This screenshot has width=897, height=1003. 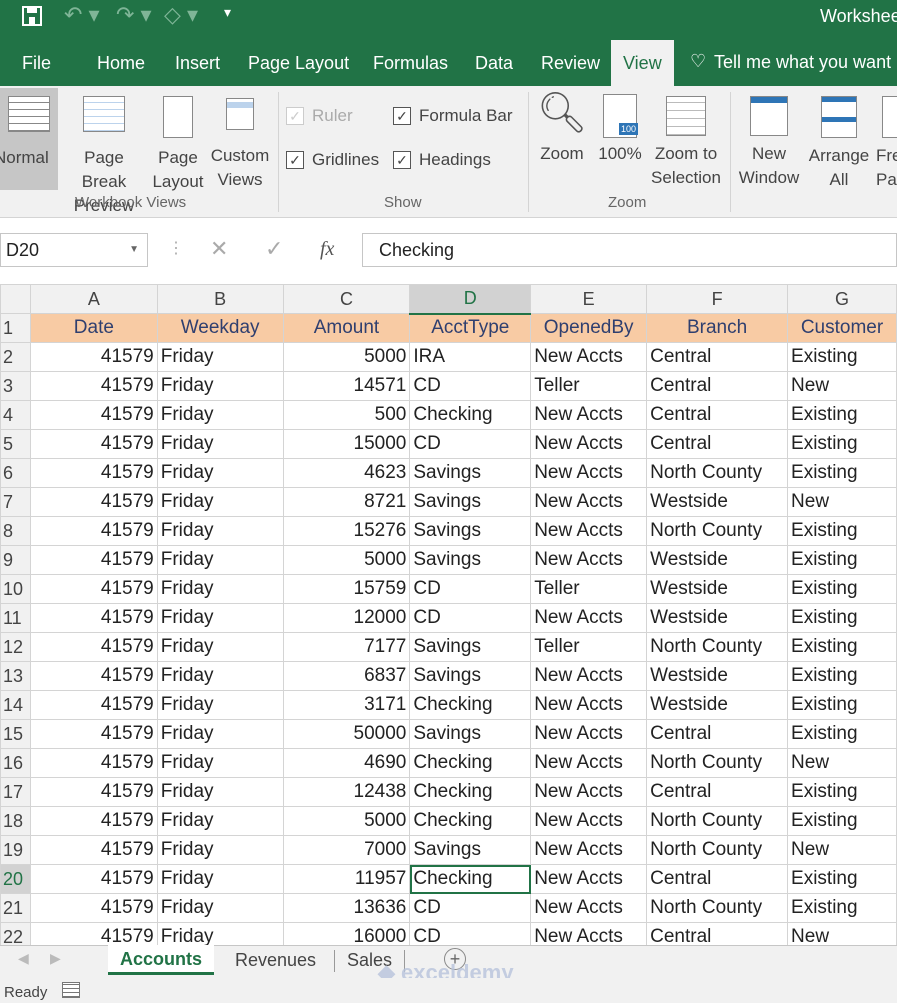 What do you see at coordinates (346, 933) in the screenshot?
I see `cell: 16000` at bounding box center [346, 933].